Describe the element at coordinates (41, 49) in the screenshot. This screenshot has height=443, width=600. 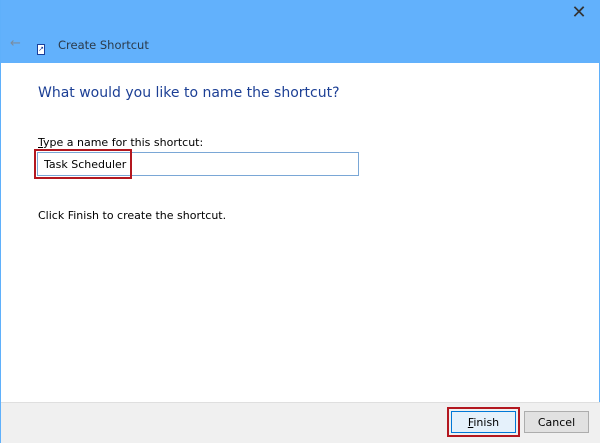
I see `shortcut-icon: ↗` at that location.